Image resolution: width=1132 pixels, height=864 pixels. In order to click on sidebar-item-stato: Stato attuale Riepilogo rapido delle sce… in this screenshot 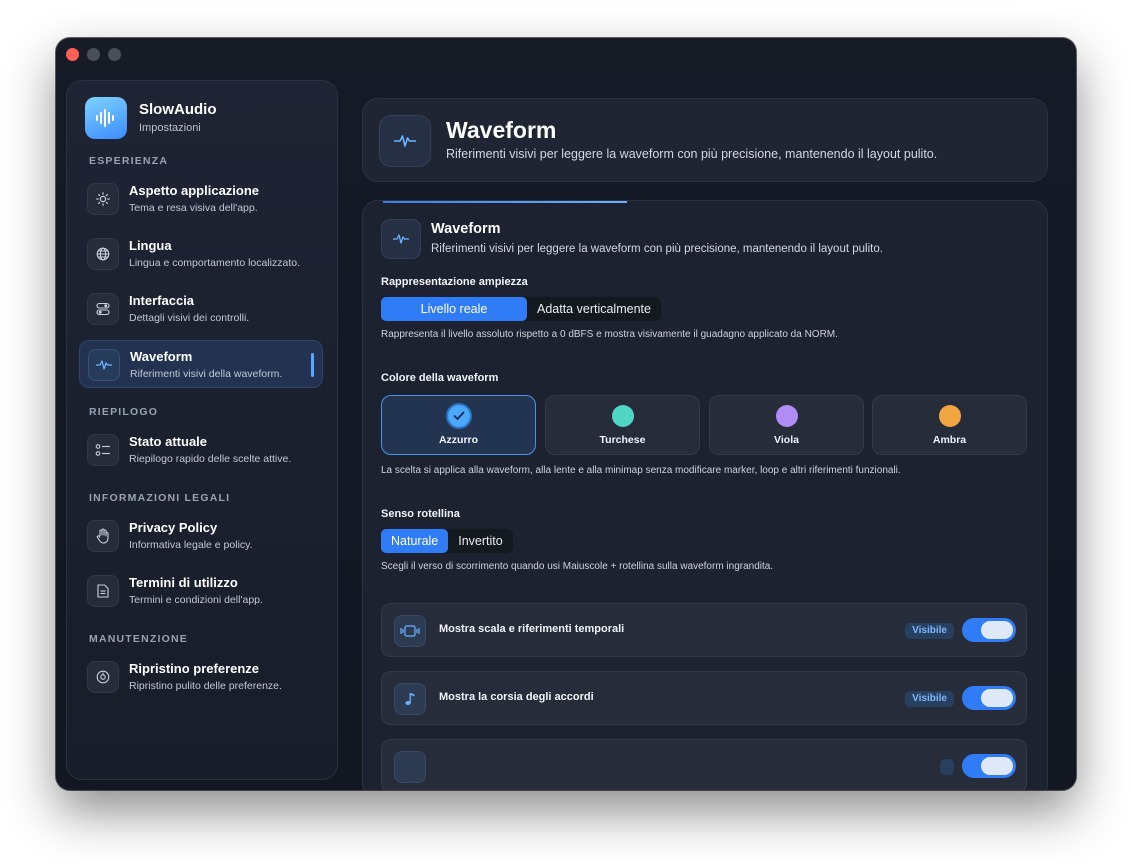, I will do `click(201, 450)`.